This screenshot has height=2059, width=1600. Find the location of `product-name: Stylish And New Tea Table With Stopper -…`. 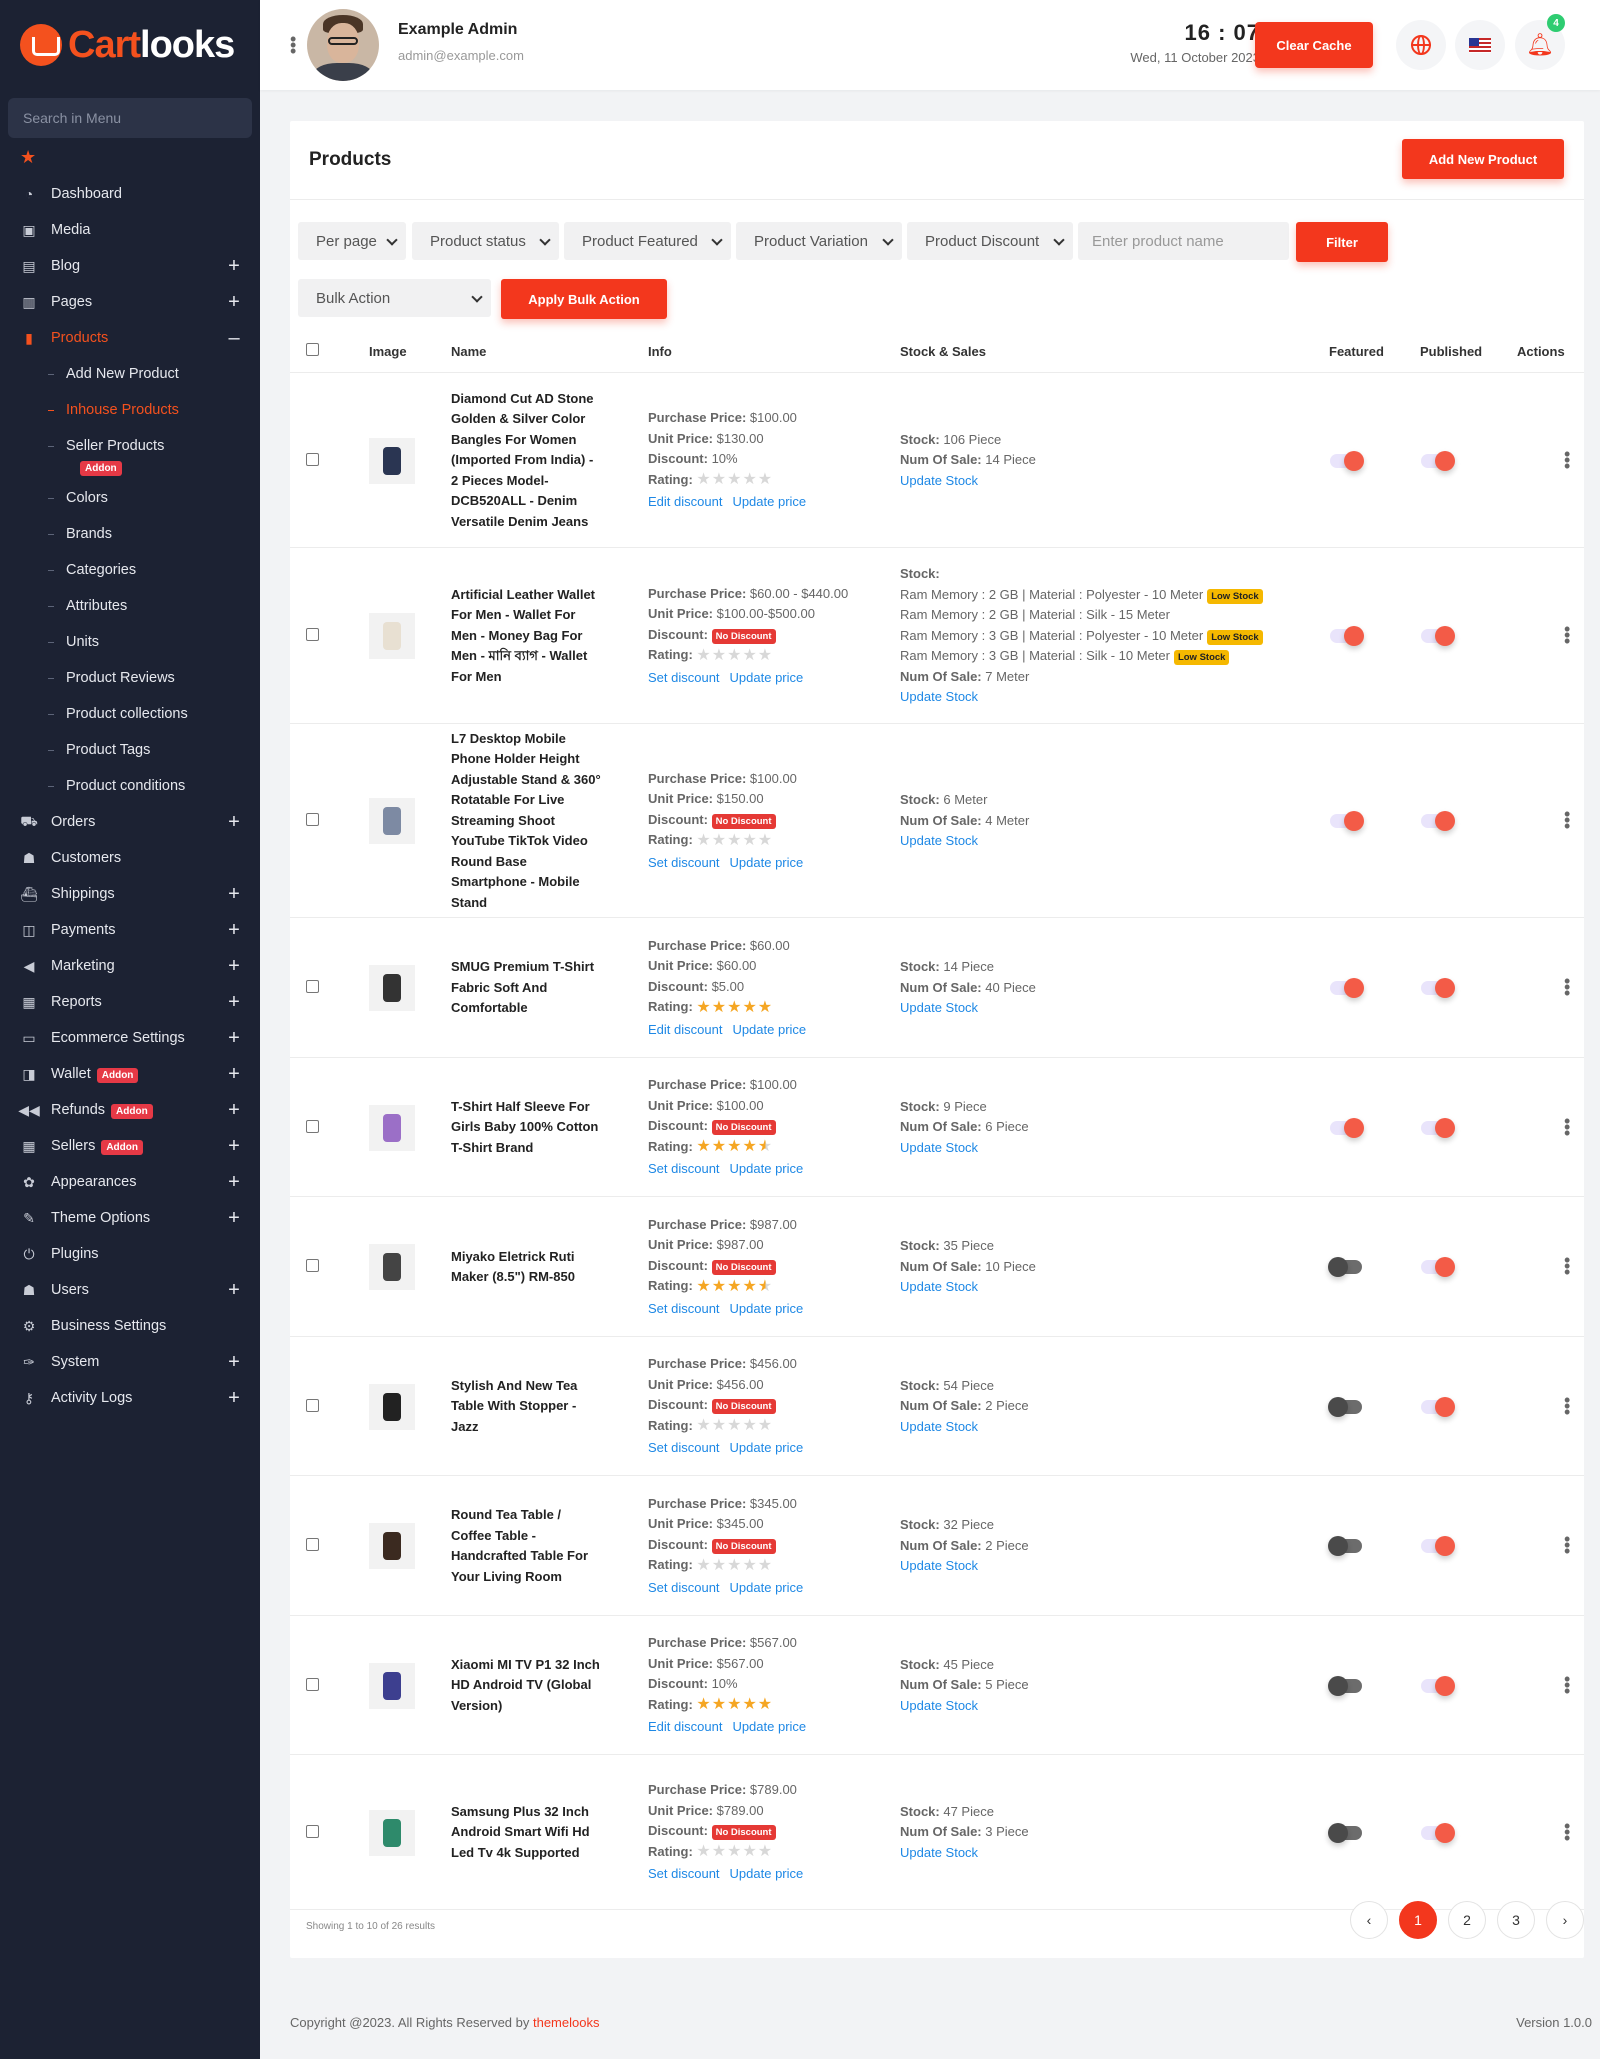

product-name: Stylish And New Tea Table With Stopper -… is located at coordinates (526, 1407).